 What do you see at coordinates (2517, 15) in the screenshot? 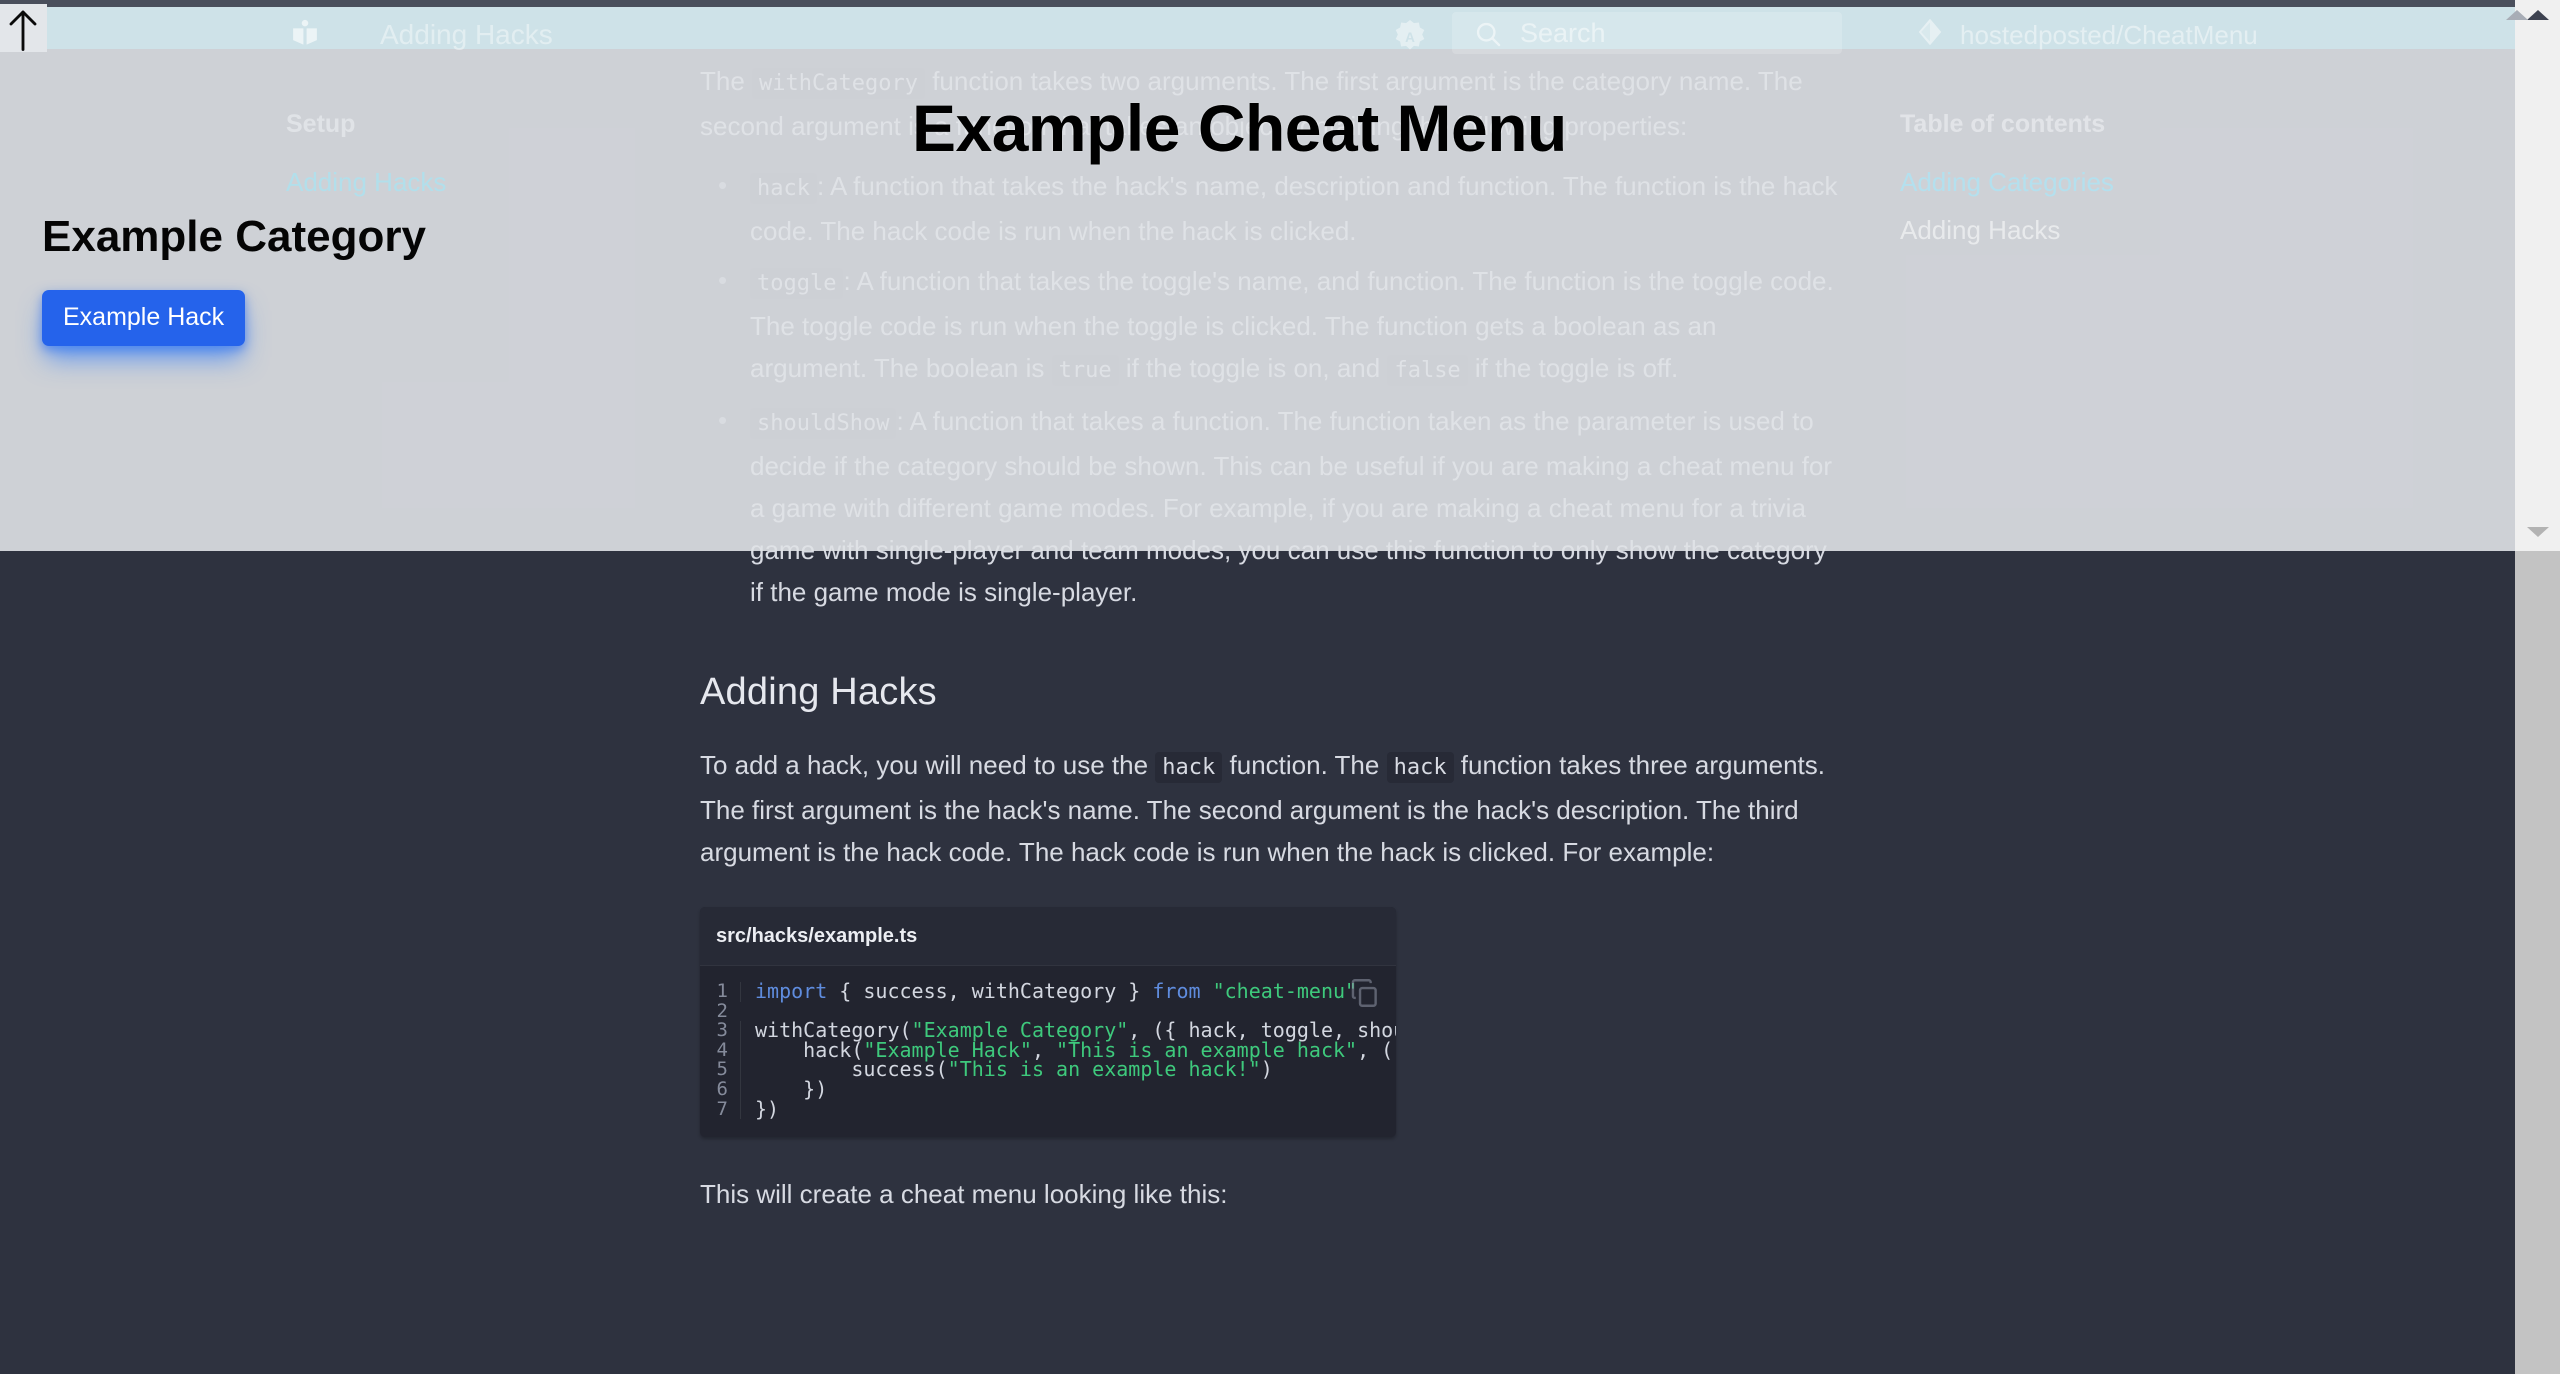
I see `scroll-up-arrow-secondary-icon` at bounding box center [2517, 15].